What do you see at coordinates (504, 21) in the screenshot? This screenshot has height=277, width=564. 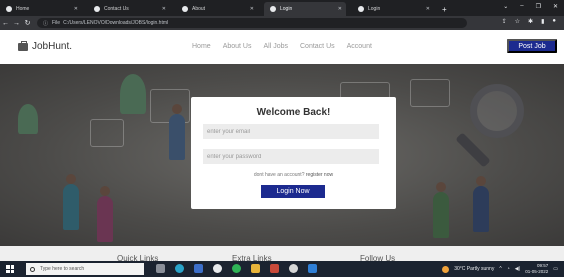 I see `share-icon: ⇪` at bounding box center [504, 21].